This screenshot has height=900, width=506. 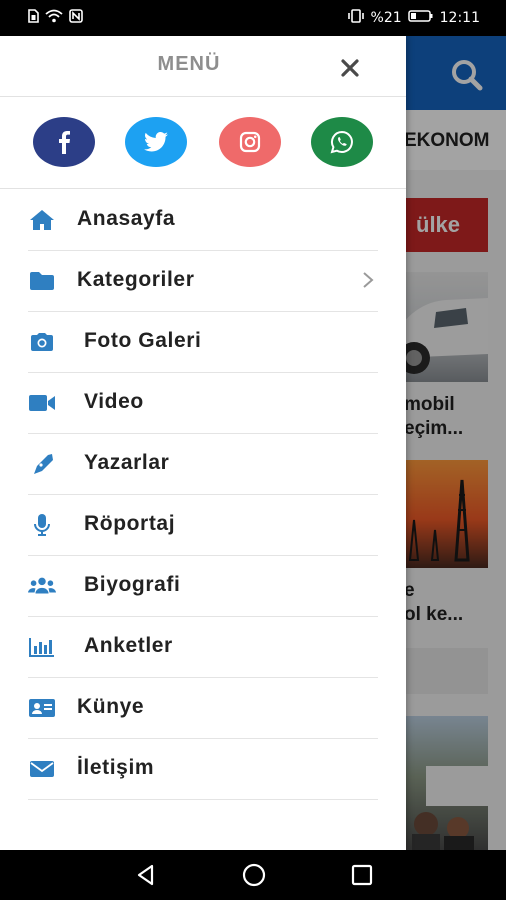 What do you see at coordinates (143, 340) in the screenshot?
I see `menu-item-label: Foto Galeri` at bounding box center [143, 340].